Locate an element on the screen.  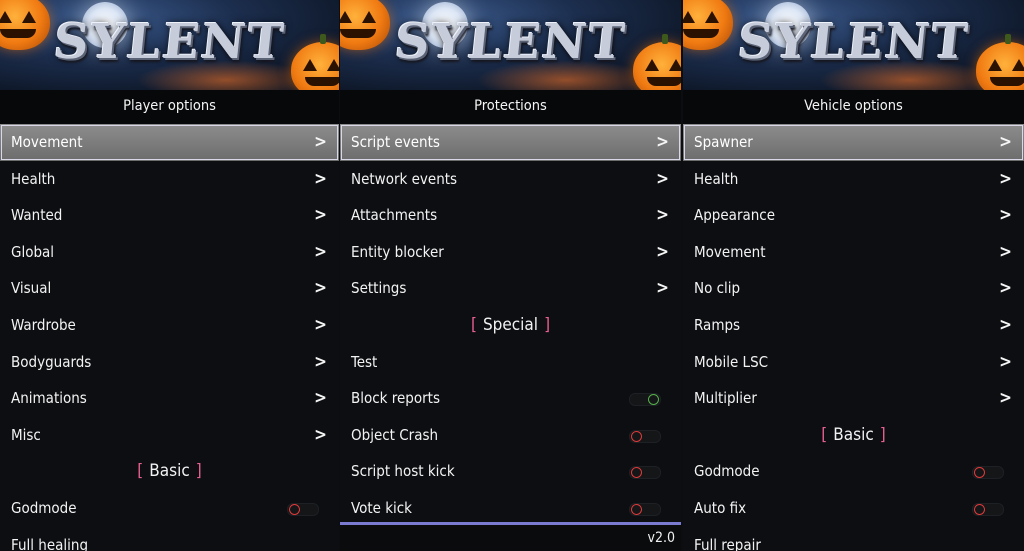
menu-item-label: Object Crash is located at coordinates (395, 434).